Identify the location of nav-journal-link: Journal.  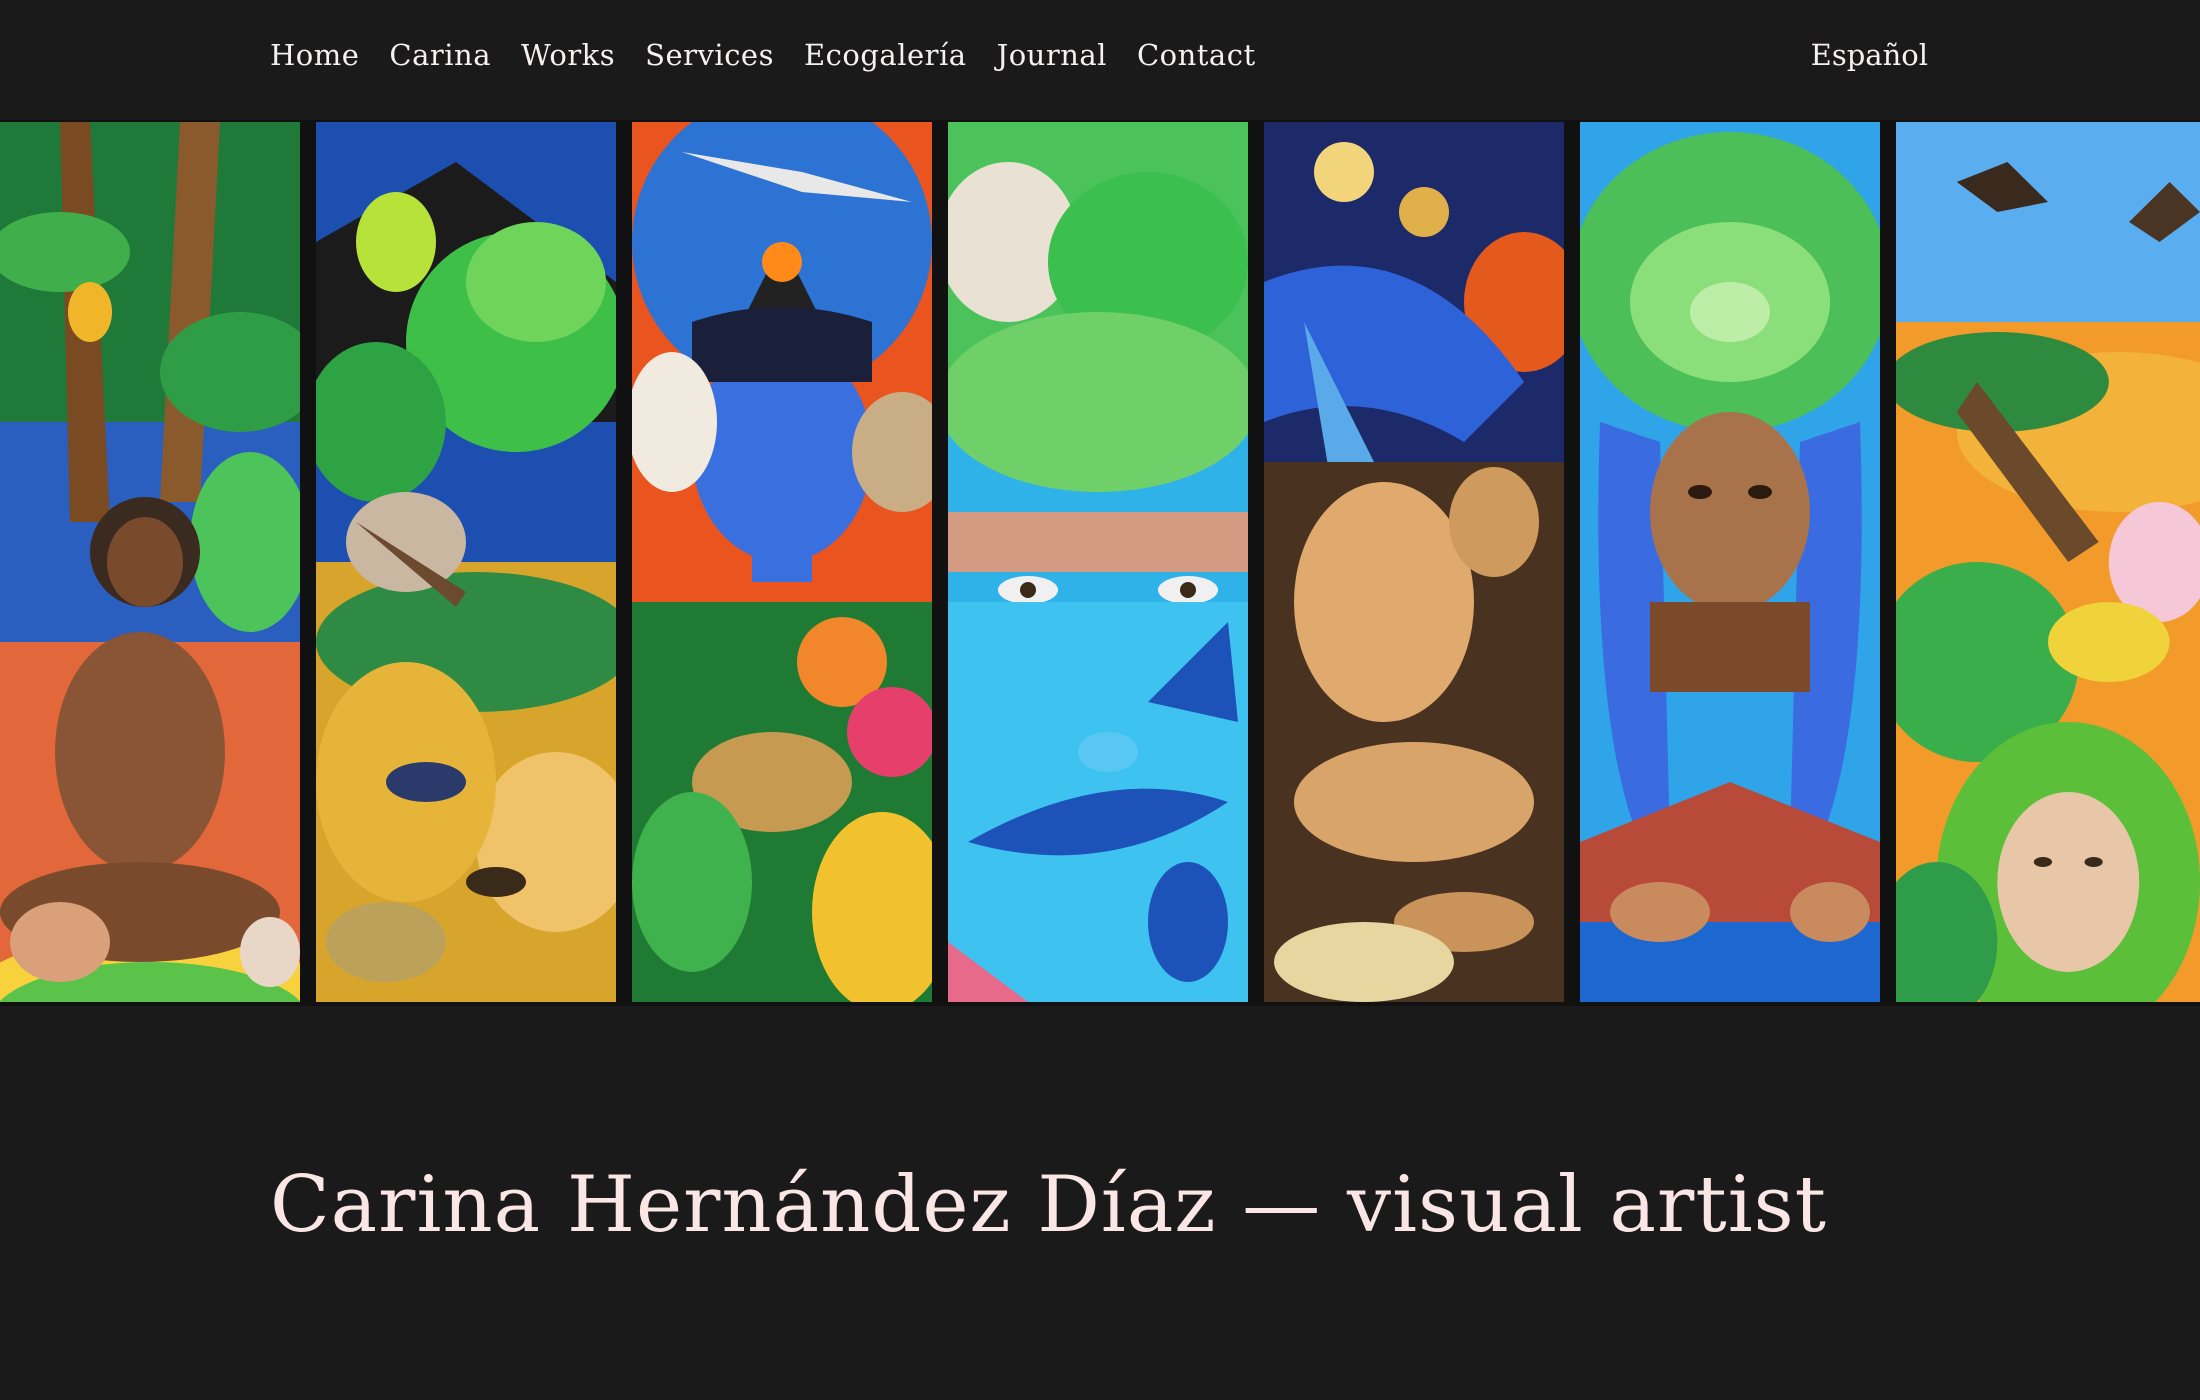
(1052, 55).